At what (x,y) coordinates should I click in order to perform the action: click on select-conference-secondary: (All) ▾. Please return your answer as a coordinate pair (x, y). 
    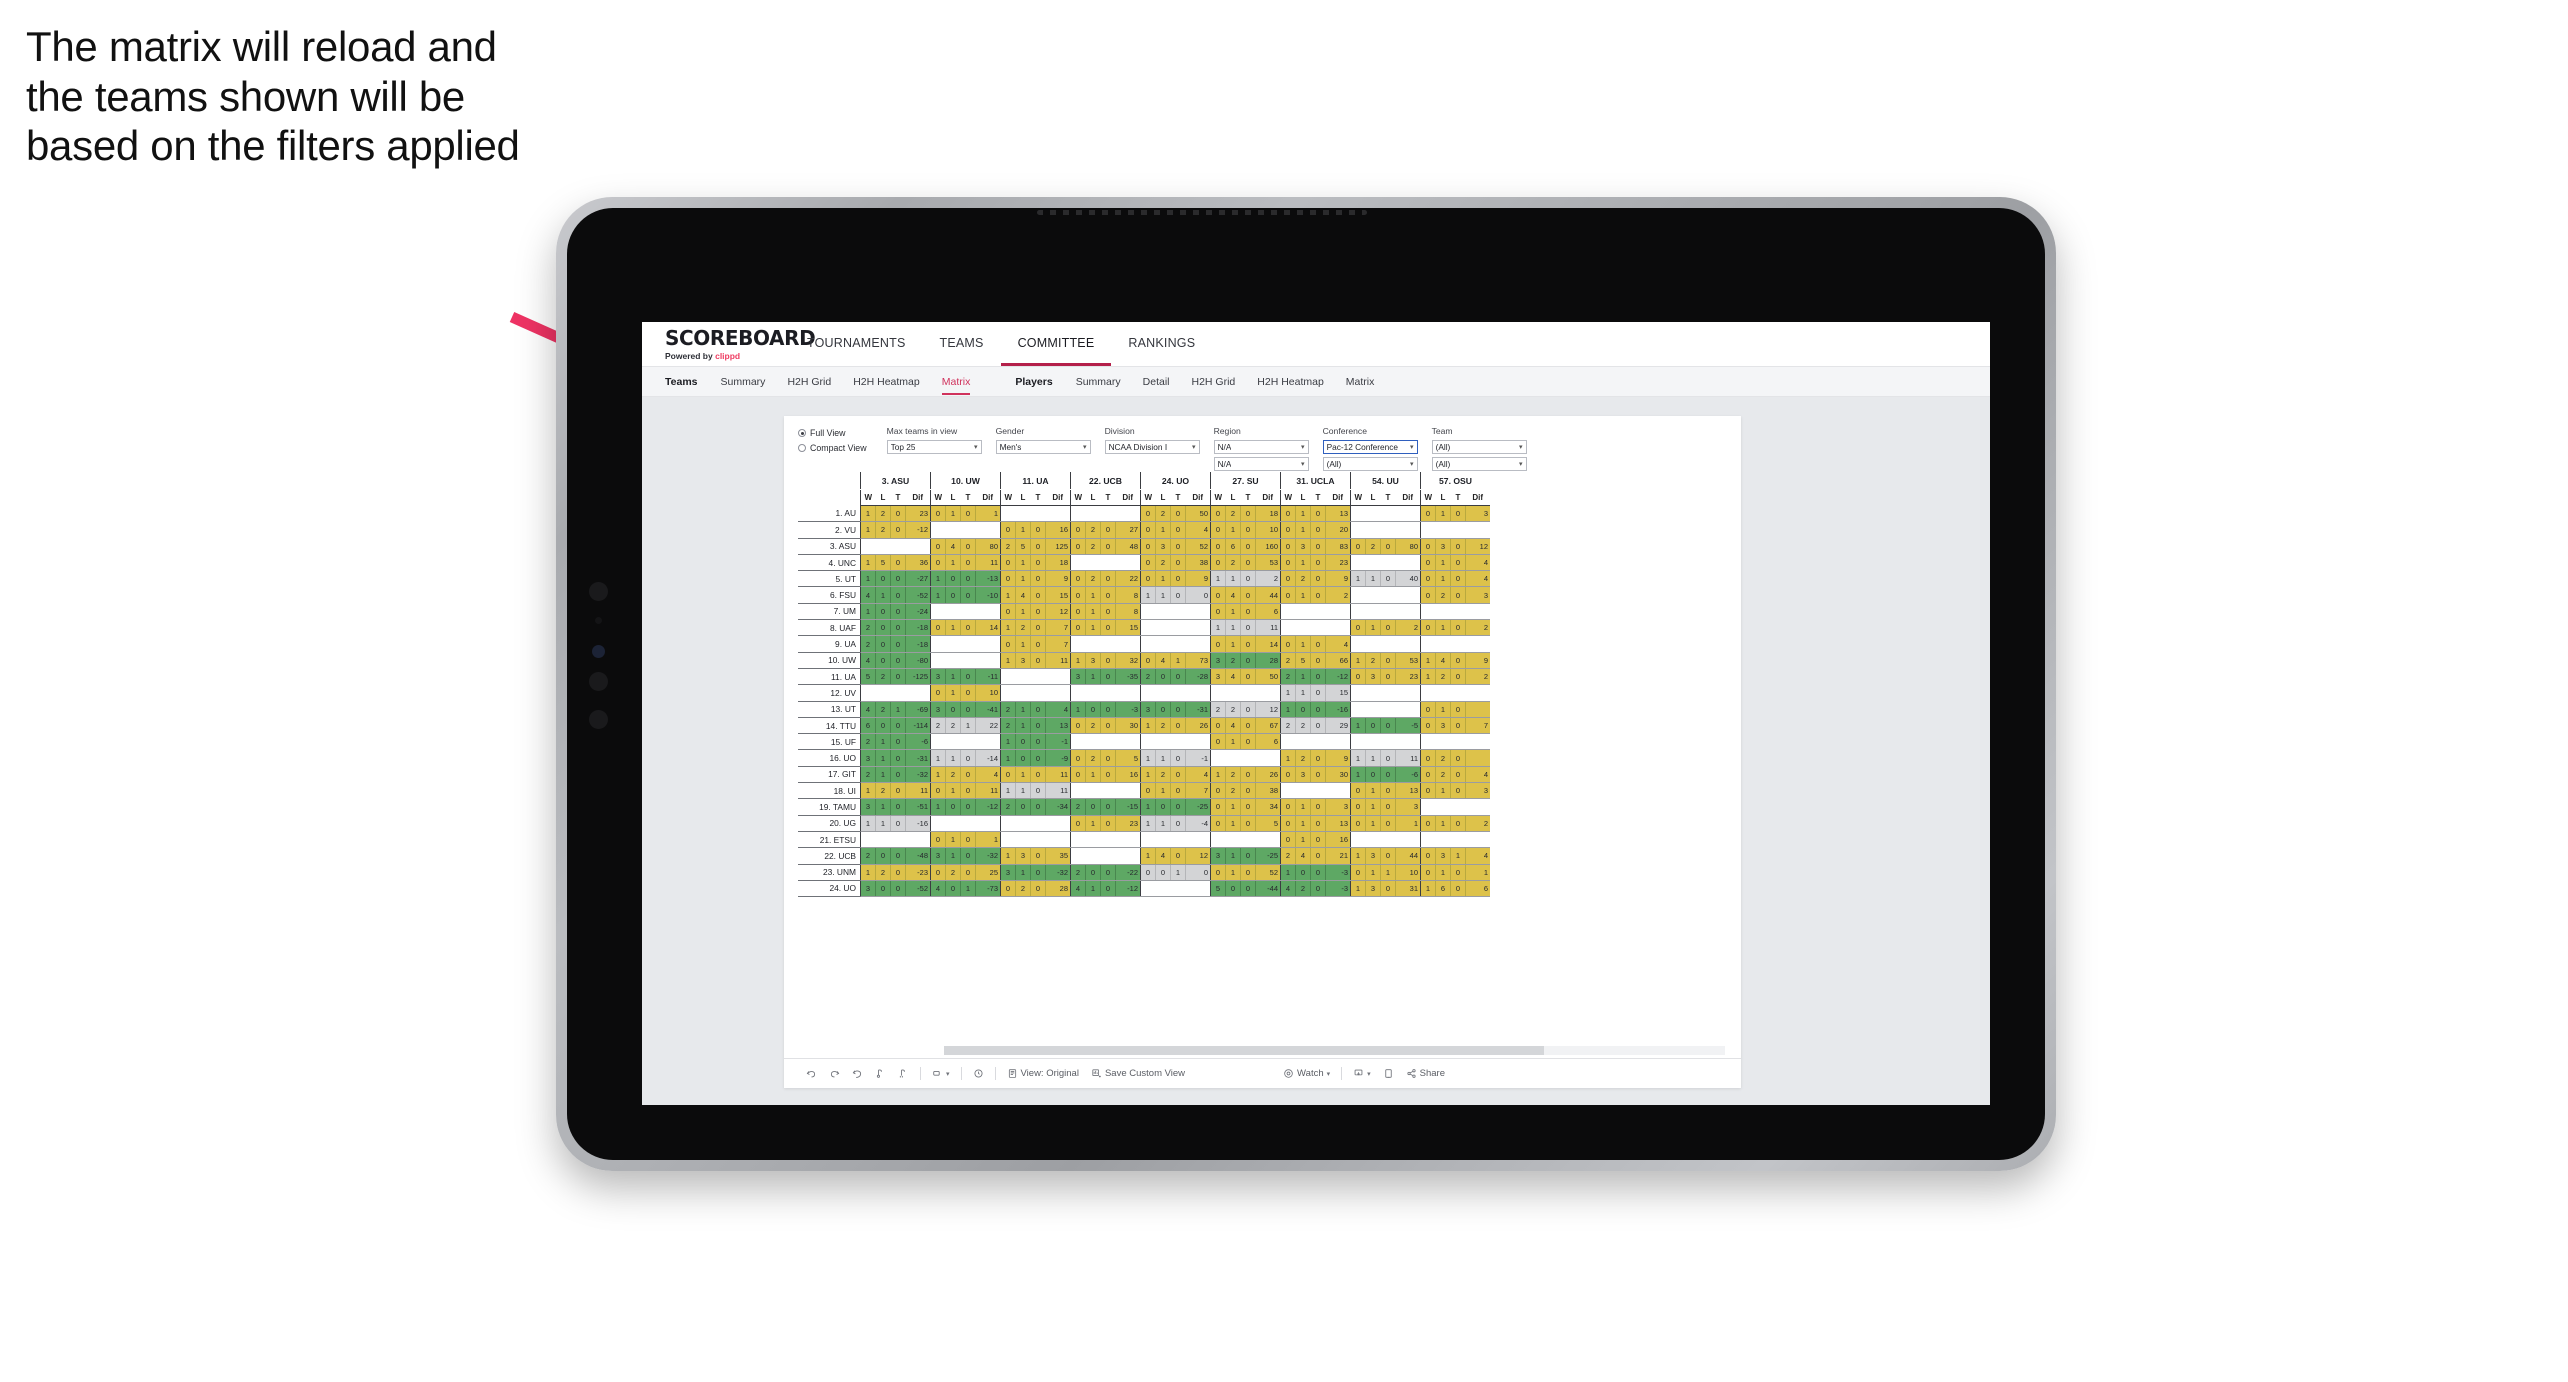
    Looking at the image, I should click on (1370, 464).